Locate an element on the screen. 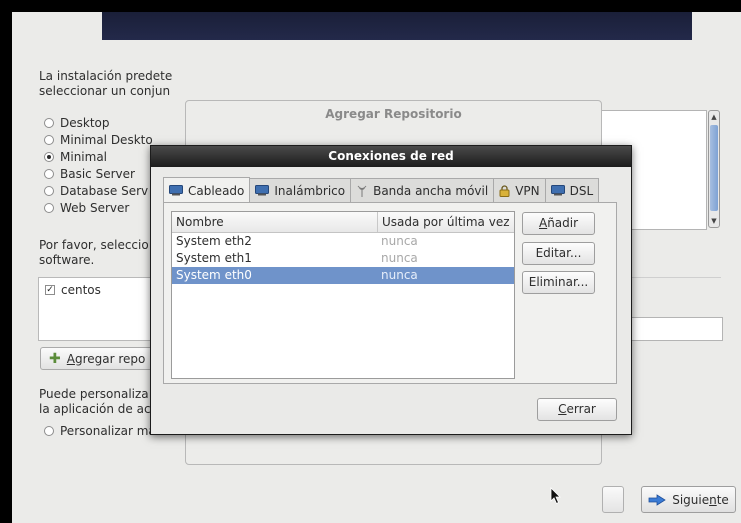 Image resolution: width=741 pixels, height=523 pixels. vertical-scrollbar: ▲ ▼ is located at coordinates (714, 169).